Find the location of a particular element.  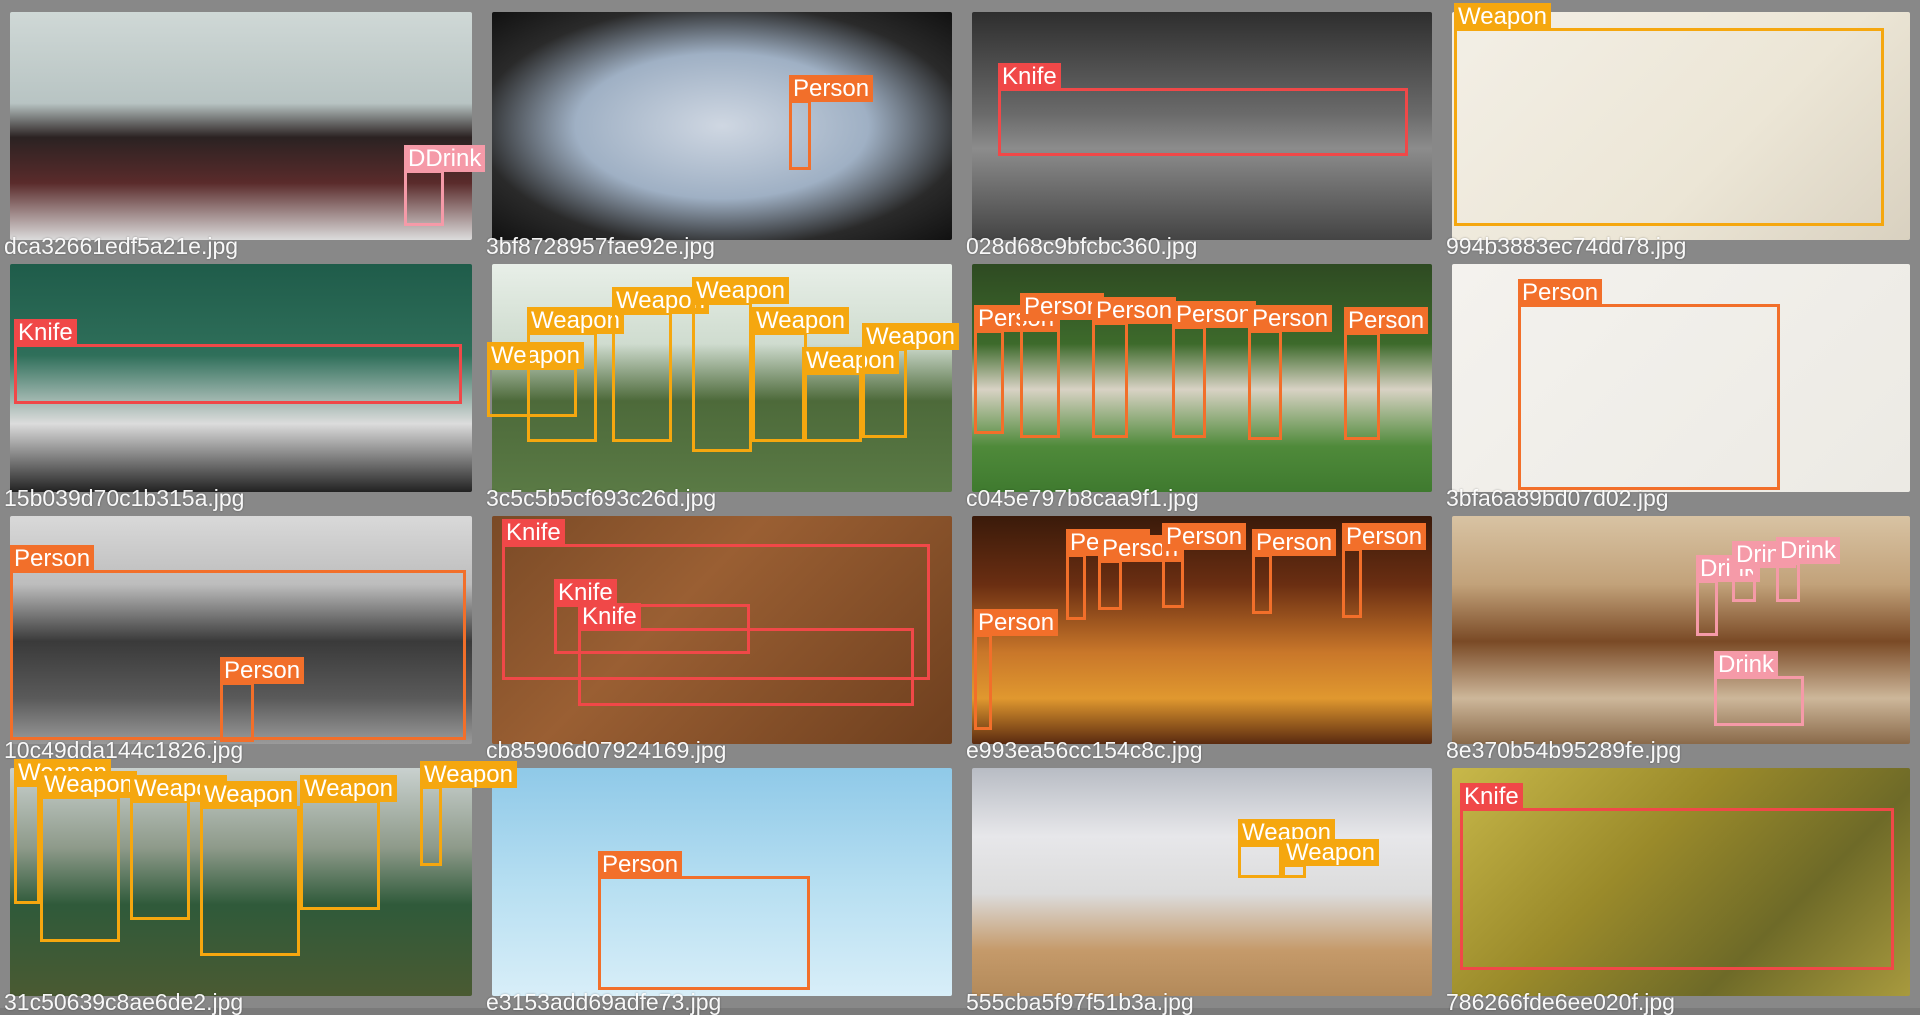

image-filename: 3bf8728957fae92e.jpg is located at coordinates (600, 246).